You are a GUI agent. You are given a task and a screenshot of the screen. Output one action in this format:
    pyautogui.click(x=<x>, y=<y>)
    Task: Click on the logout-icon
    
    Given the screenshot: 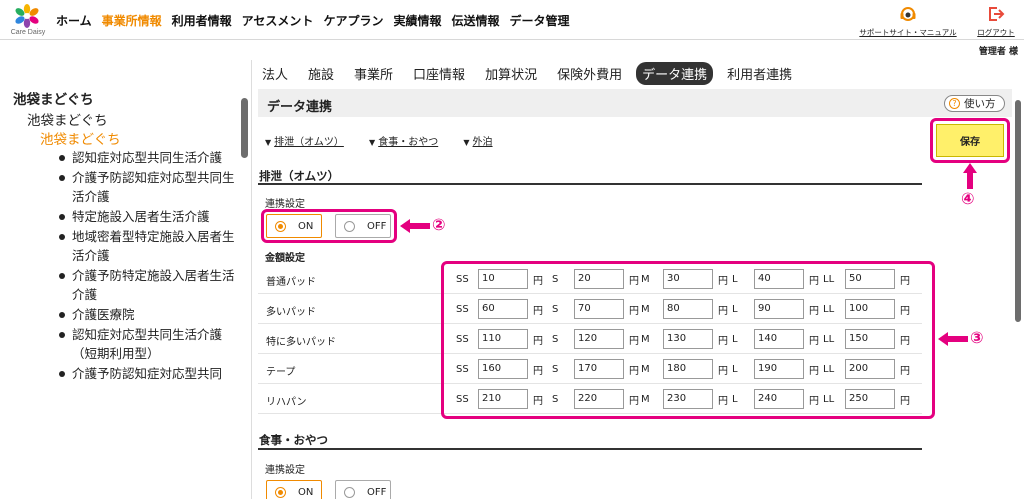 What is the action you would take?
    pyautogui.click(x=997, y=14)
    